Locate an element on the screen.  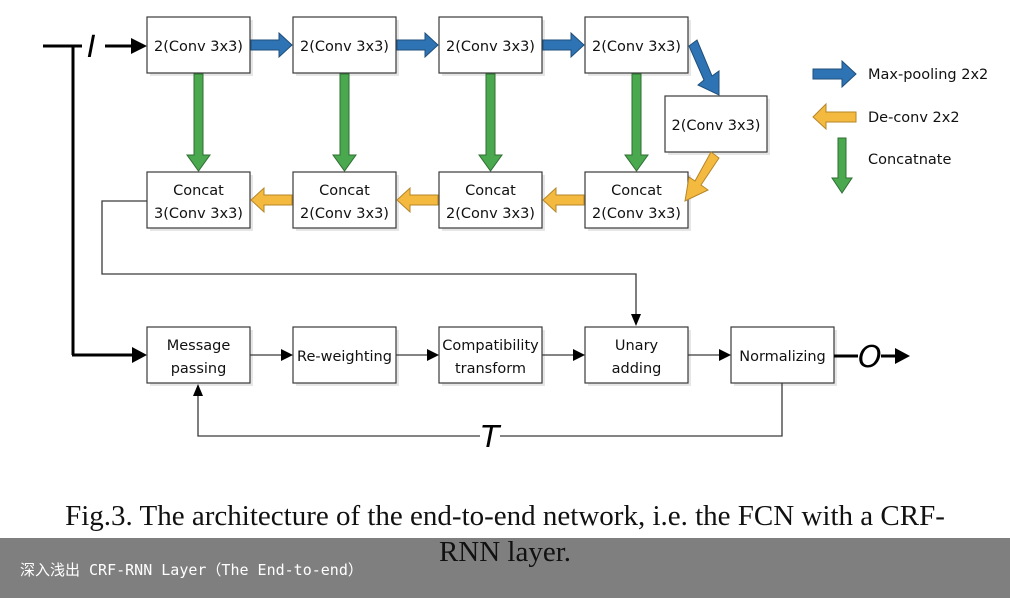
input-to-crf-arrowhead is located at coordinates (139, 355).